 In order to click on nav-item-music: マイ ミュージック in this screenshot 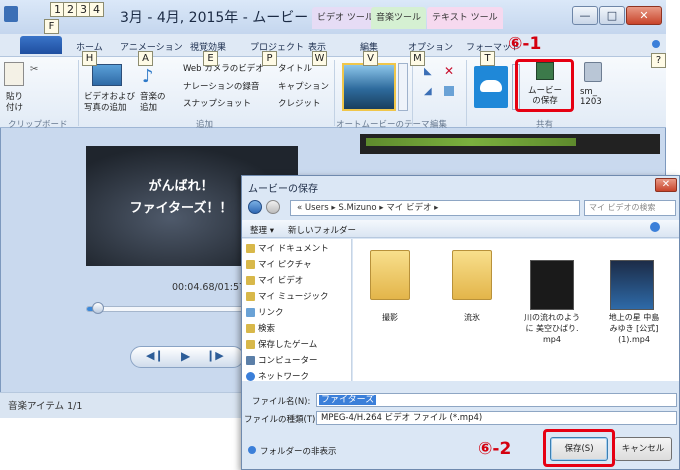, I will do `click(293, 296)`.